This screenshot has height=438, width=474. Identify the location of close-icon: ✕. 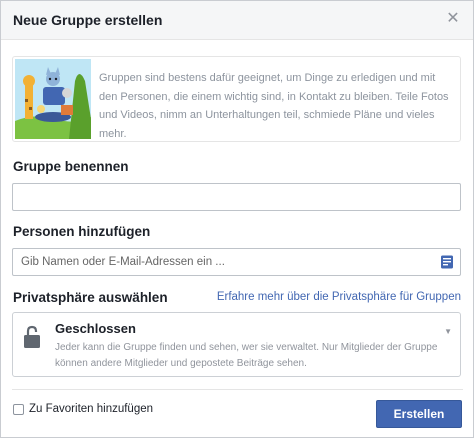
(453, 19).